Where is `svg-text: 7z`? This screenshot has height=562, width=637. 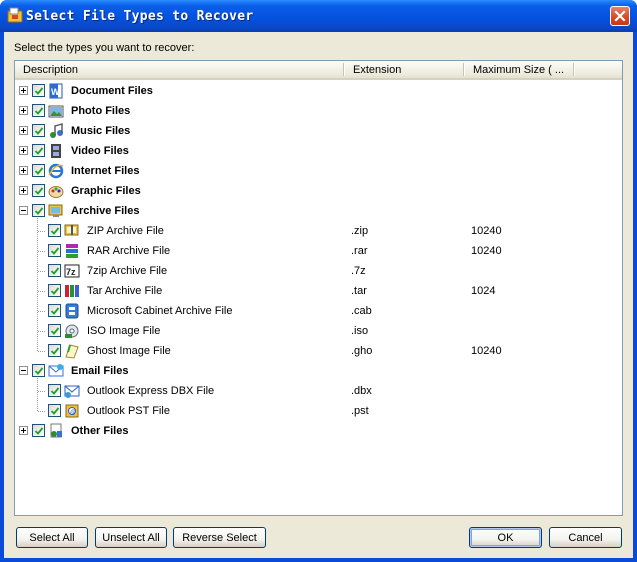
svg-text: 7z is located at coordinates (71, 272).